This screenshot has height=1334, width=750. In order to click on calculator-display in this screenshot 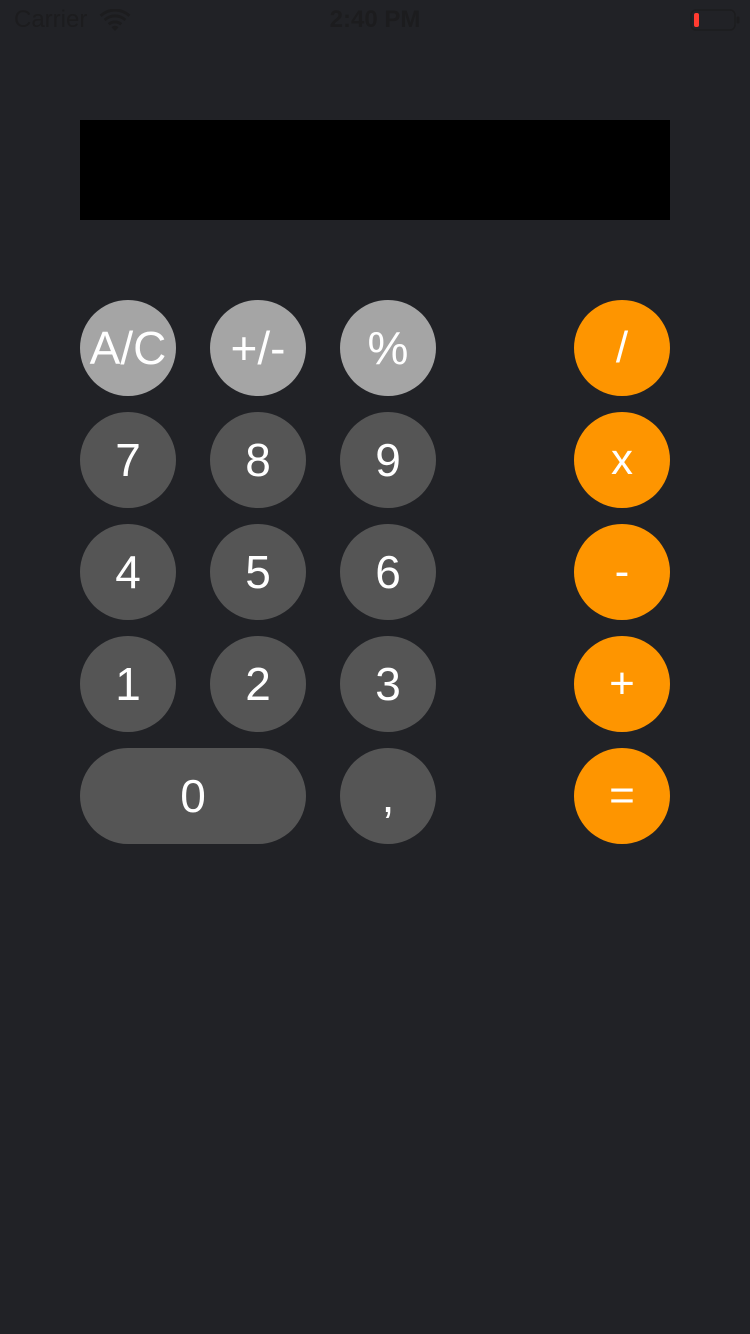, I will do `click(375, 170)`.